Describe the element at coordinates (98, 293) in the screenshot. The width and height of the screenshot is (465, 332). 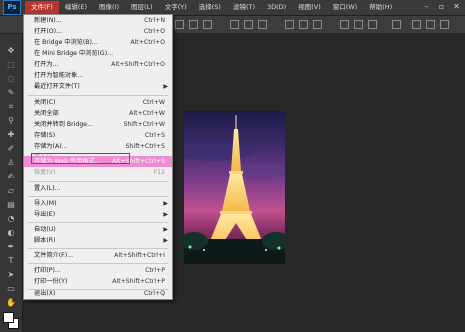
I see `menu-item-exit: 退出(X) Ctrl+Q` at that location.